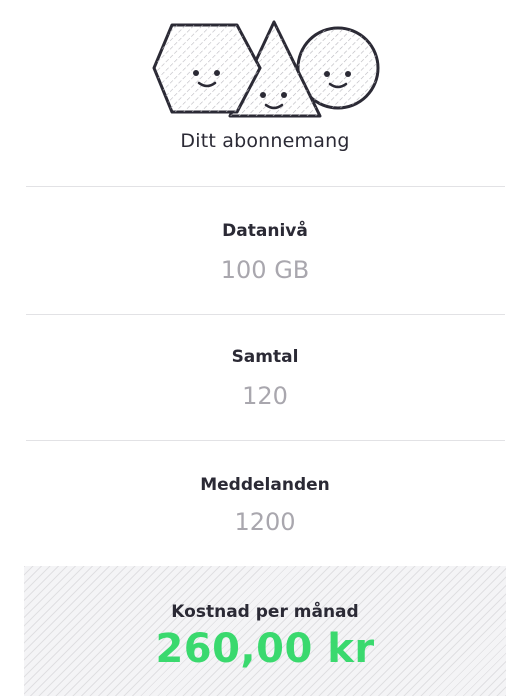  I want to click on data-level-value: 100 GB, so click(265, 270).